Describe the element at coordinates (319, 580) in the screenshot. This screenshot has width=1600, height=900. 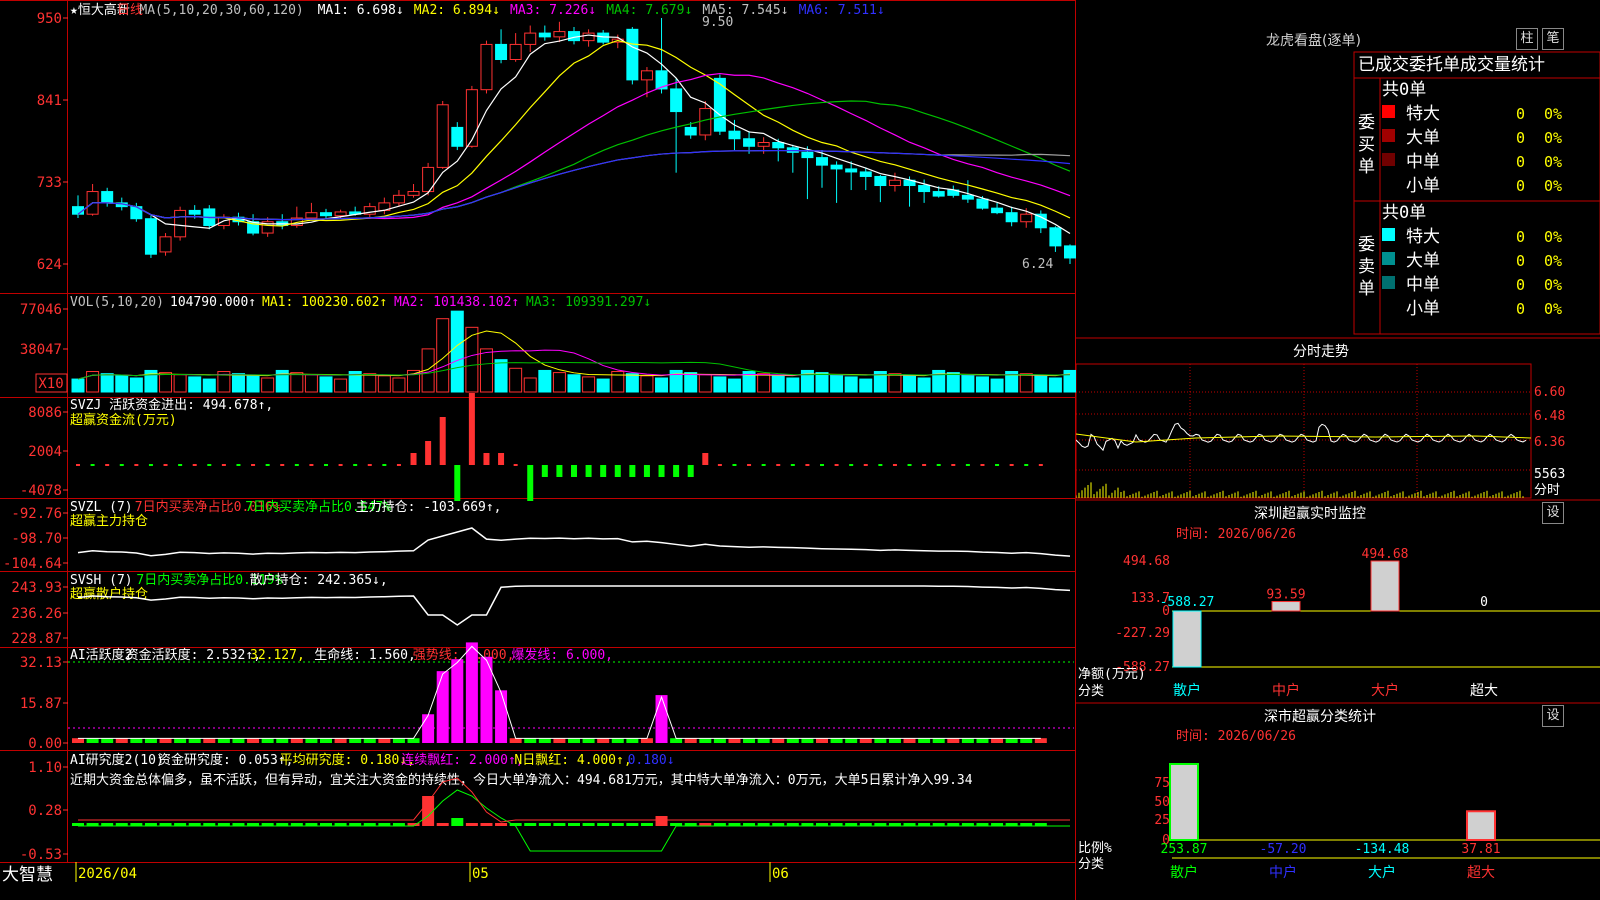
I see `svsh-header-2: 散户持仓: 242.365↓,` at that location.